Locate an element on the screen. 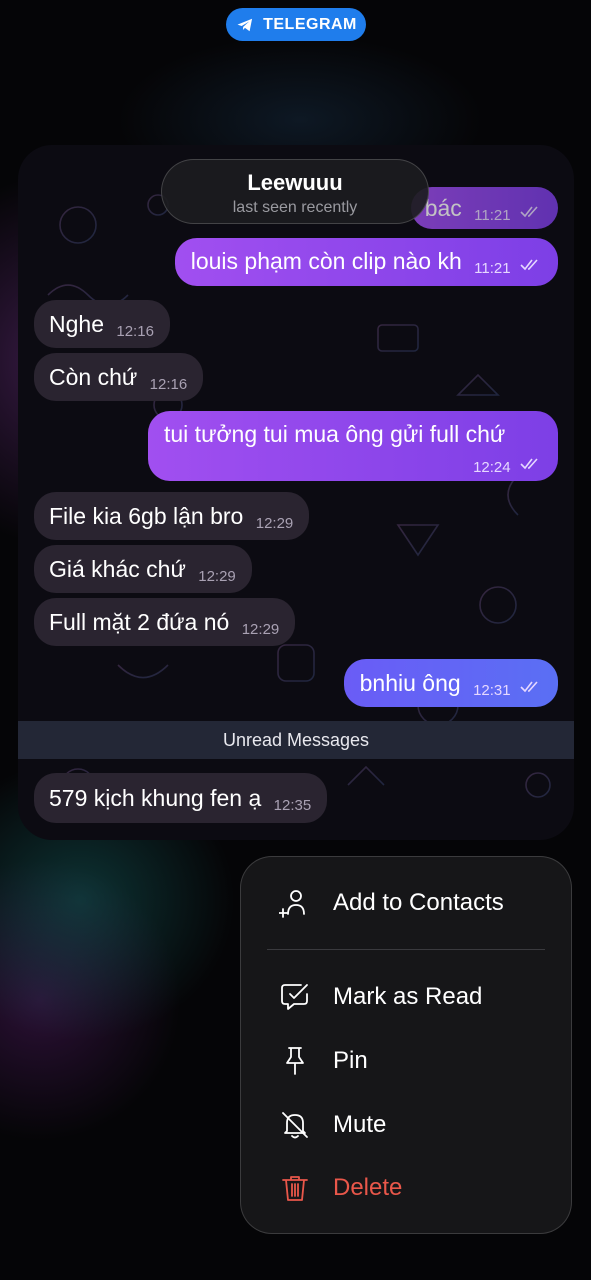 Image resolution: width=591 pixels, height=1280 pixels. menu-item-pin: Pin is located at coordinates (406, 1061).